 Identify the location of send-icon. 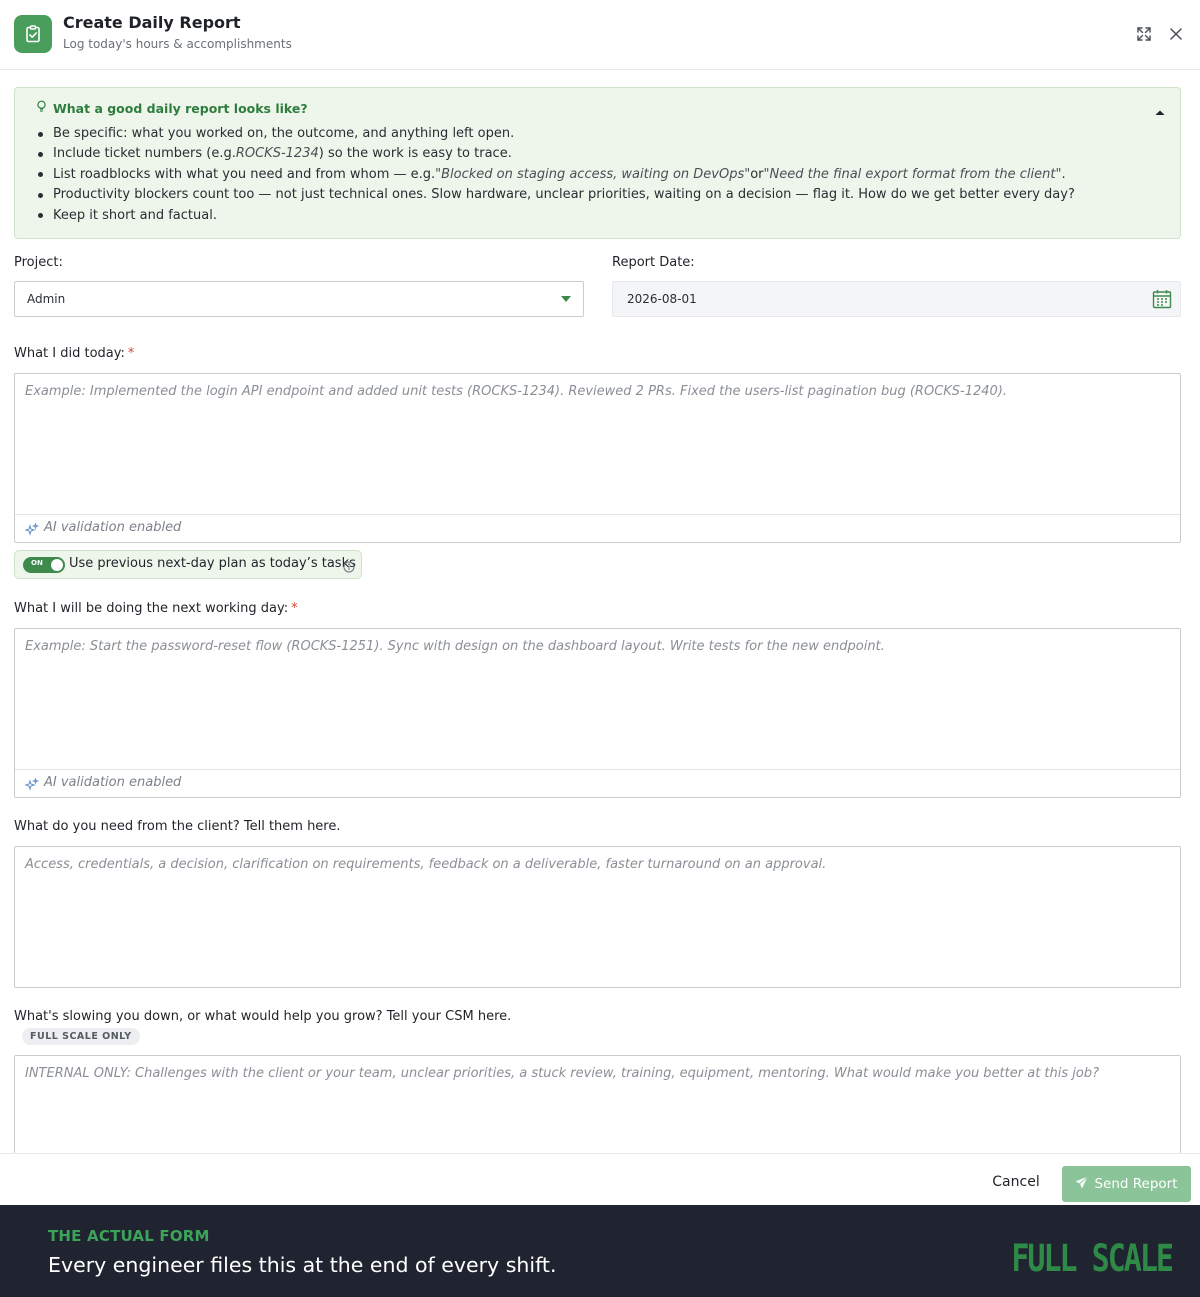
(1082, 1184).